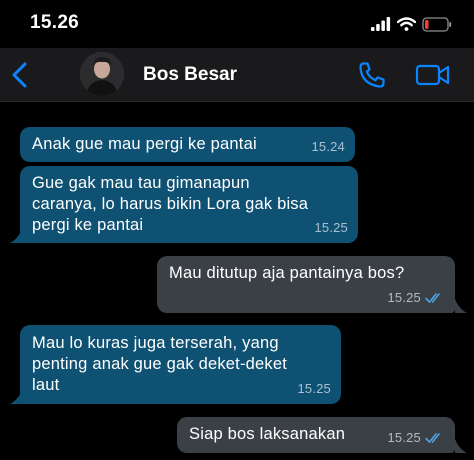 The image size is (474, 460). Describe the element at coordinates (372, 75) in the screenshot. I see `phone-icon` at that location.